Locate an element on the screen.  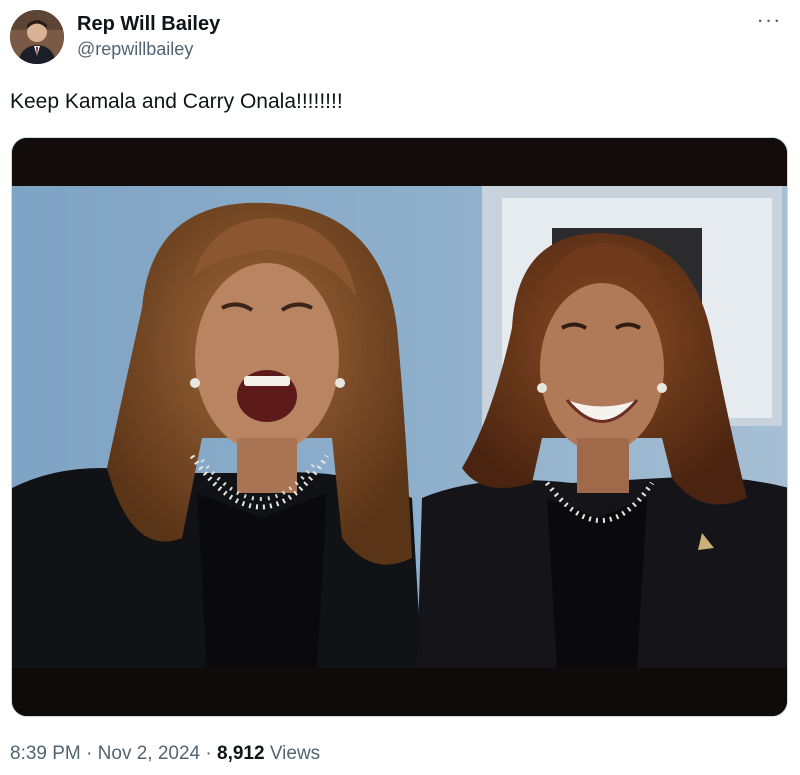
tweet-meta: 8:39 PM · Nov 2, 2024 · 8,912 Views is located at coordinates (165, 754).